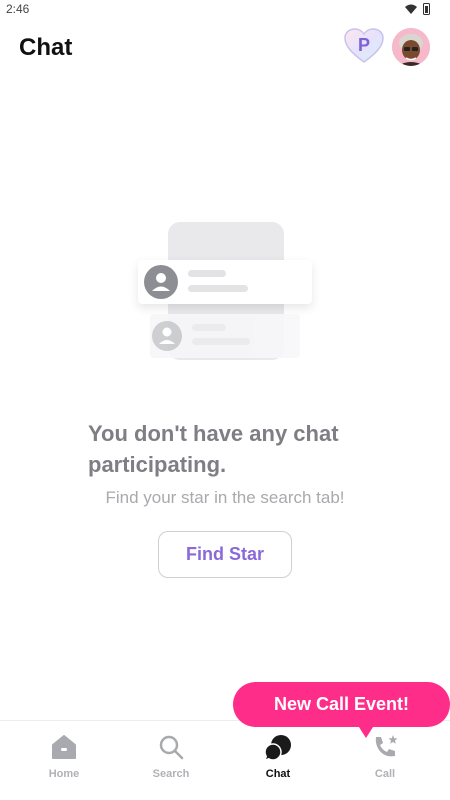 Image resolution: width=450 pixels, height=800 pixels. I want to click on nav-item-home: Home, so click(64, 760).